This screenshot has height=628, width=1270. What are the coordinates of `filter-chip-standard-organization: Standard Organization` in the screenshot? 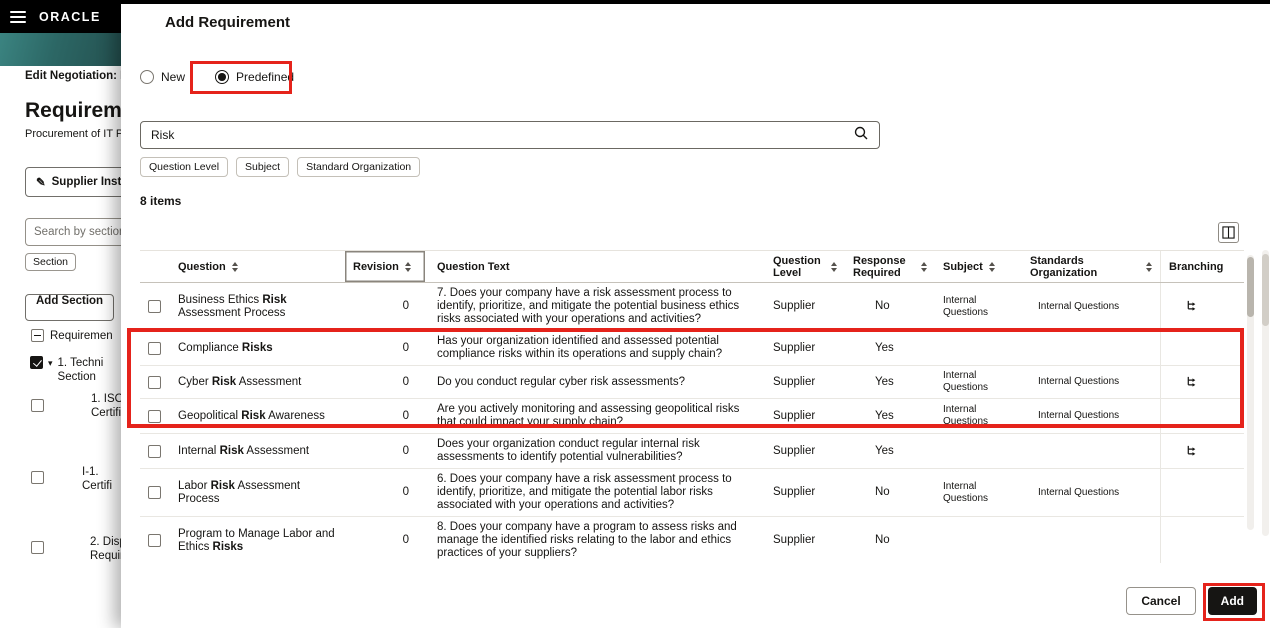 It's located at (359, 167).